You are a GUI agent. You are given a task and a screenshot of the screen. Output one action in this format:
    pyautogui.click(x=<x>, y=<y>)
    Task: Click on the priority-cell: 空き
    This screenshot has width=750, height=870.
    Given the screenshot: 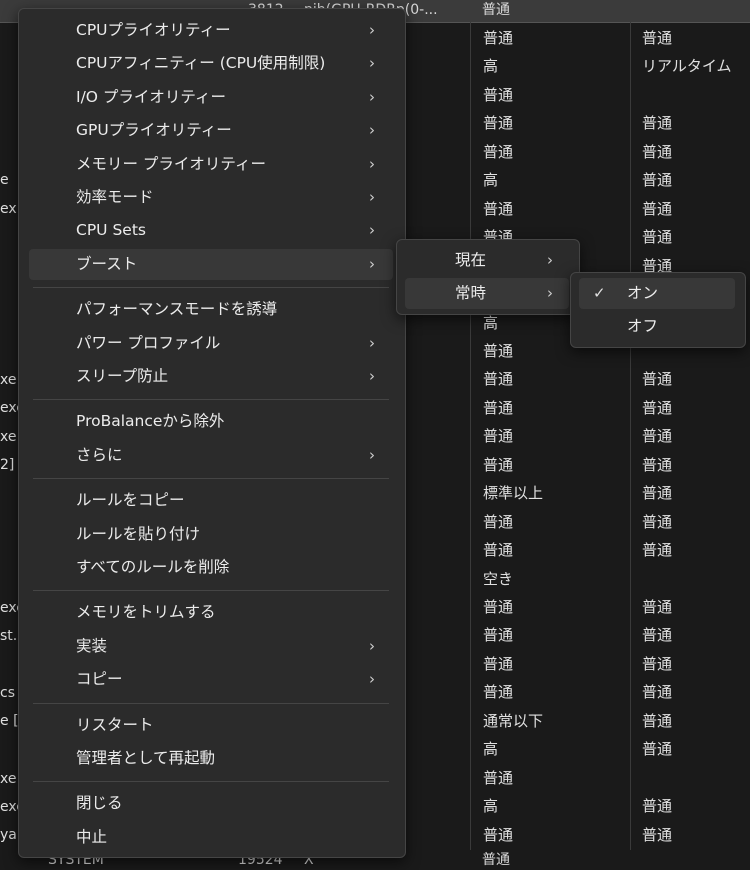 What is the action you would take?
    pyautogui.click(x=498, y=578)
    